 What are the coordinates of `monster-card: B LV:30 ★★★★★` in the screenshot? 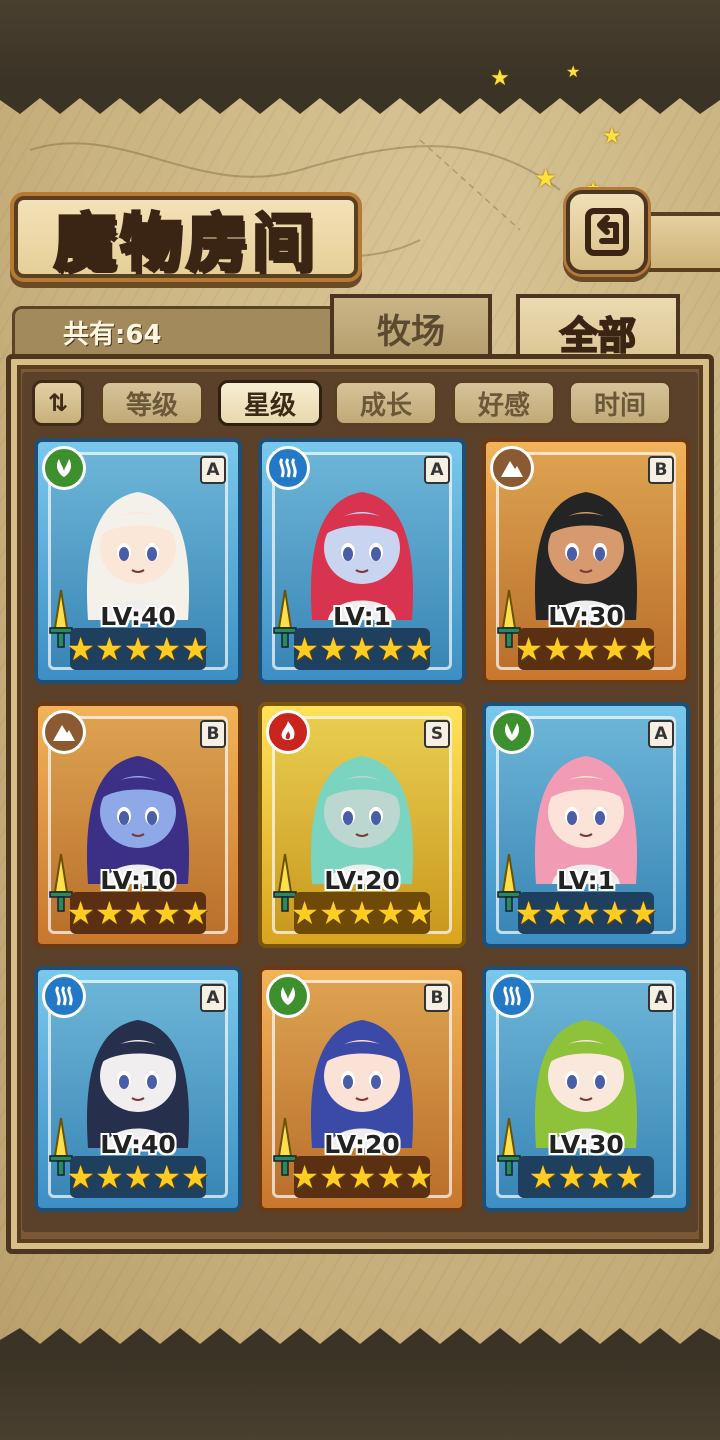 It's located at (586, 561).